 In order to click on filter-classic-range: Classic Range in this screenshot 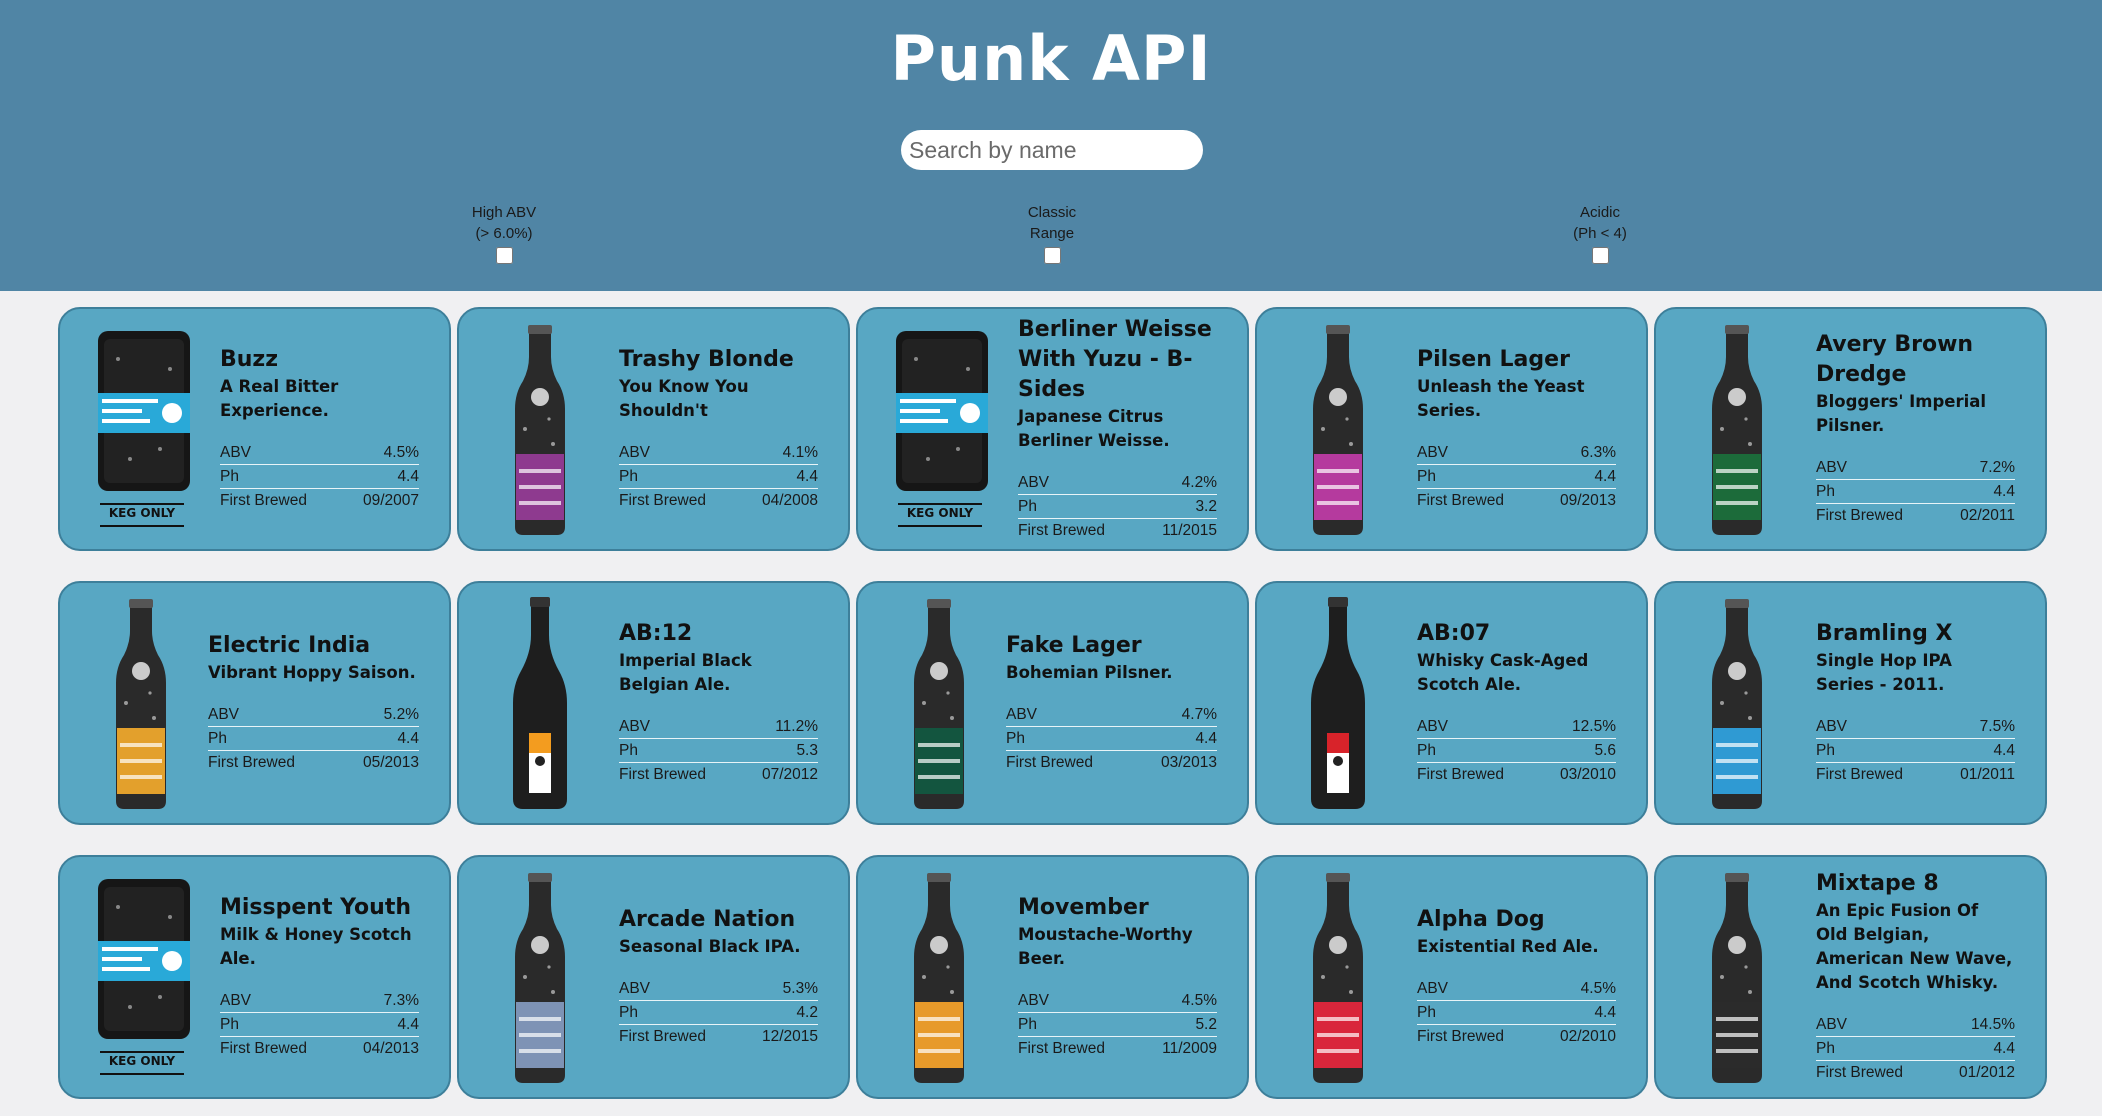, I will do `click(1052, 233)`.